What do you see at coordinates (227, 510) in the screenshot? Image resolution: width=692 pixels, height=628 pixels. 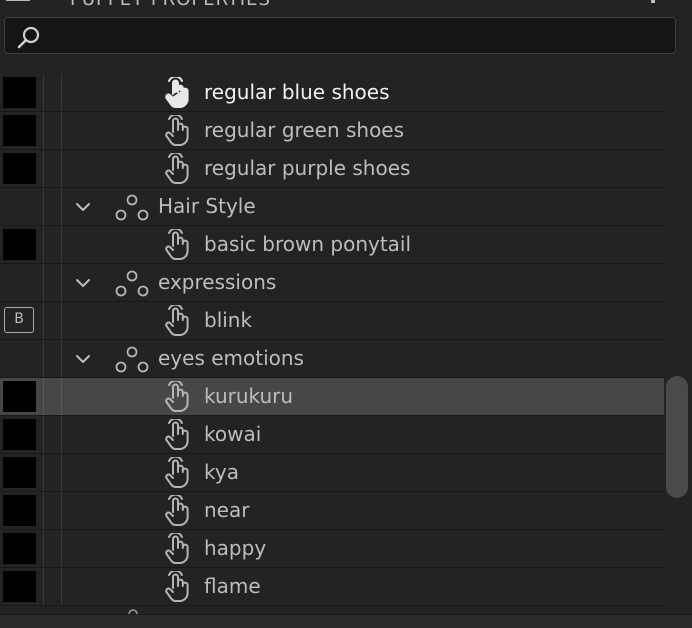 I see `item-label: near` at bounding box center [227, 510].